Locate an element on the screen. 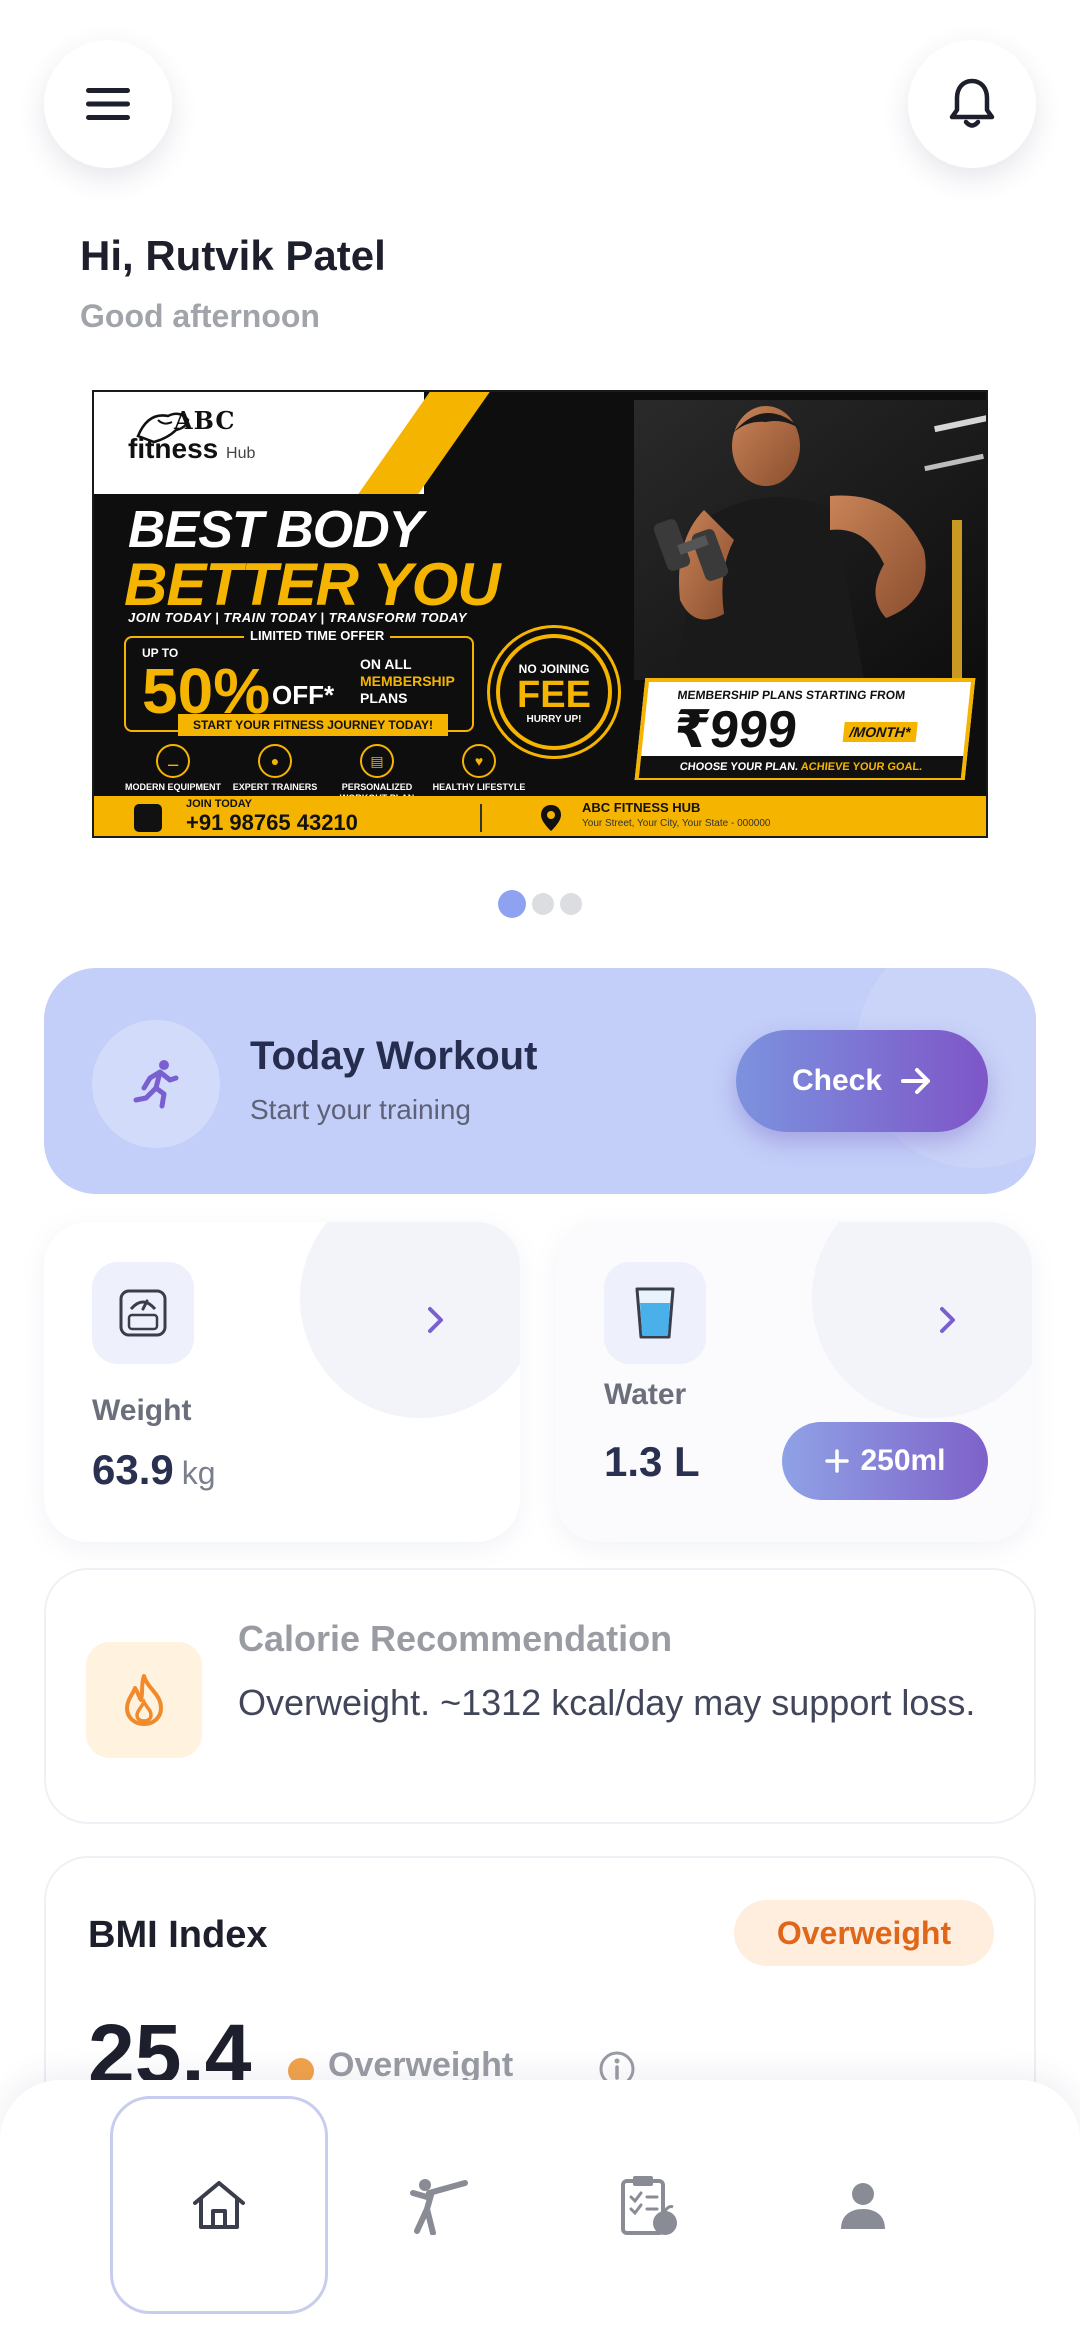 This screenshot has height=2331, width=1080. check-workout-button: Check is located at coordinates (862, 1081).